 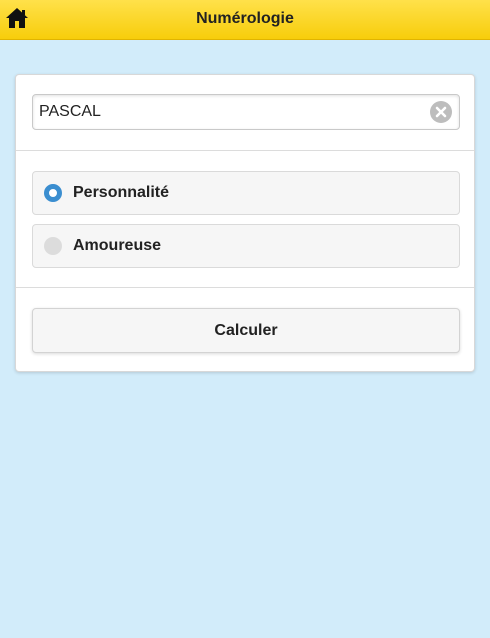 I want to click on radio-selected-icon, so click(x=53, y=193).